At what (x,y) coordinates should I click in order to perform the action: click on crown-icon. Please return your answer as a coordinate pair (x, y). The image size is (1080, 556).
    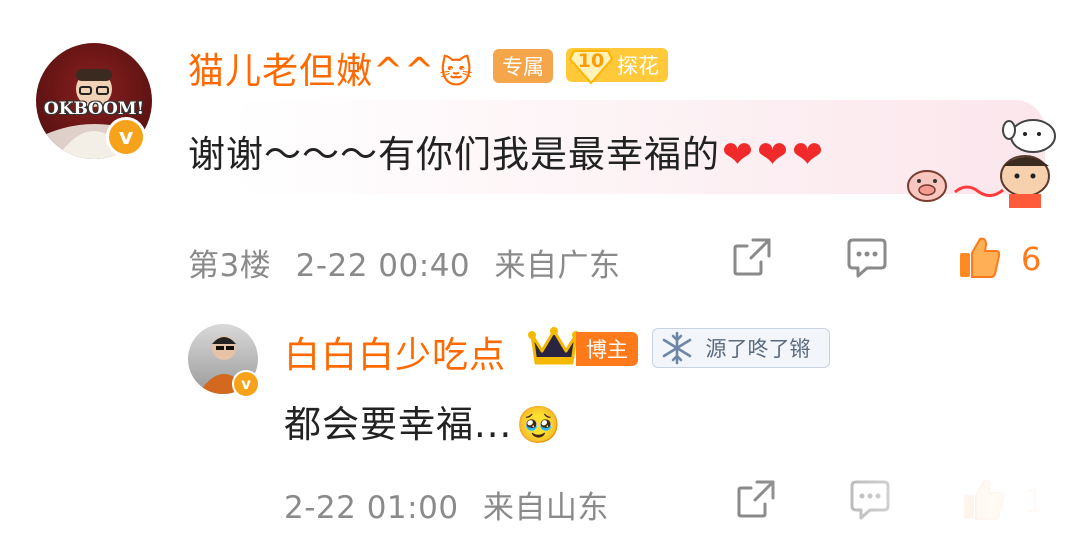
    Looking at the image, I should click on (554, 346).